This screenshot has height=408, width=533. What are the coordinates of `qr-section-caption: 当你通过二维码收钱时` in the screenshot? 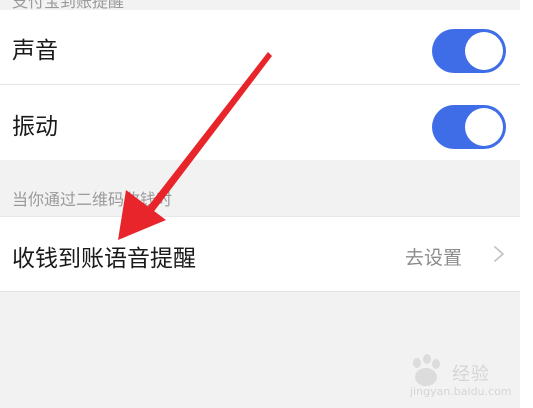 It's located at (92, 199).